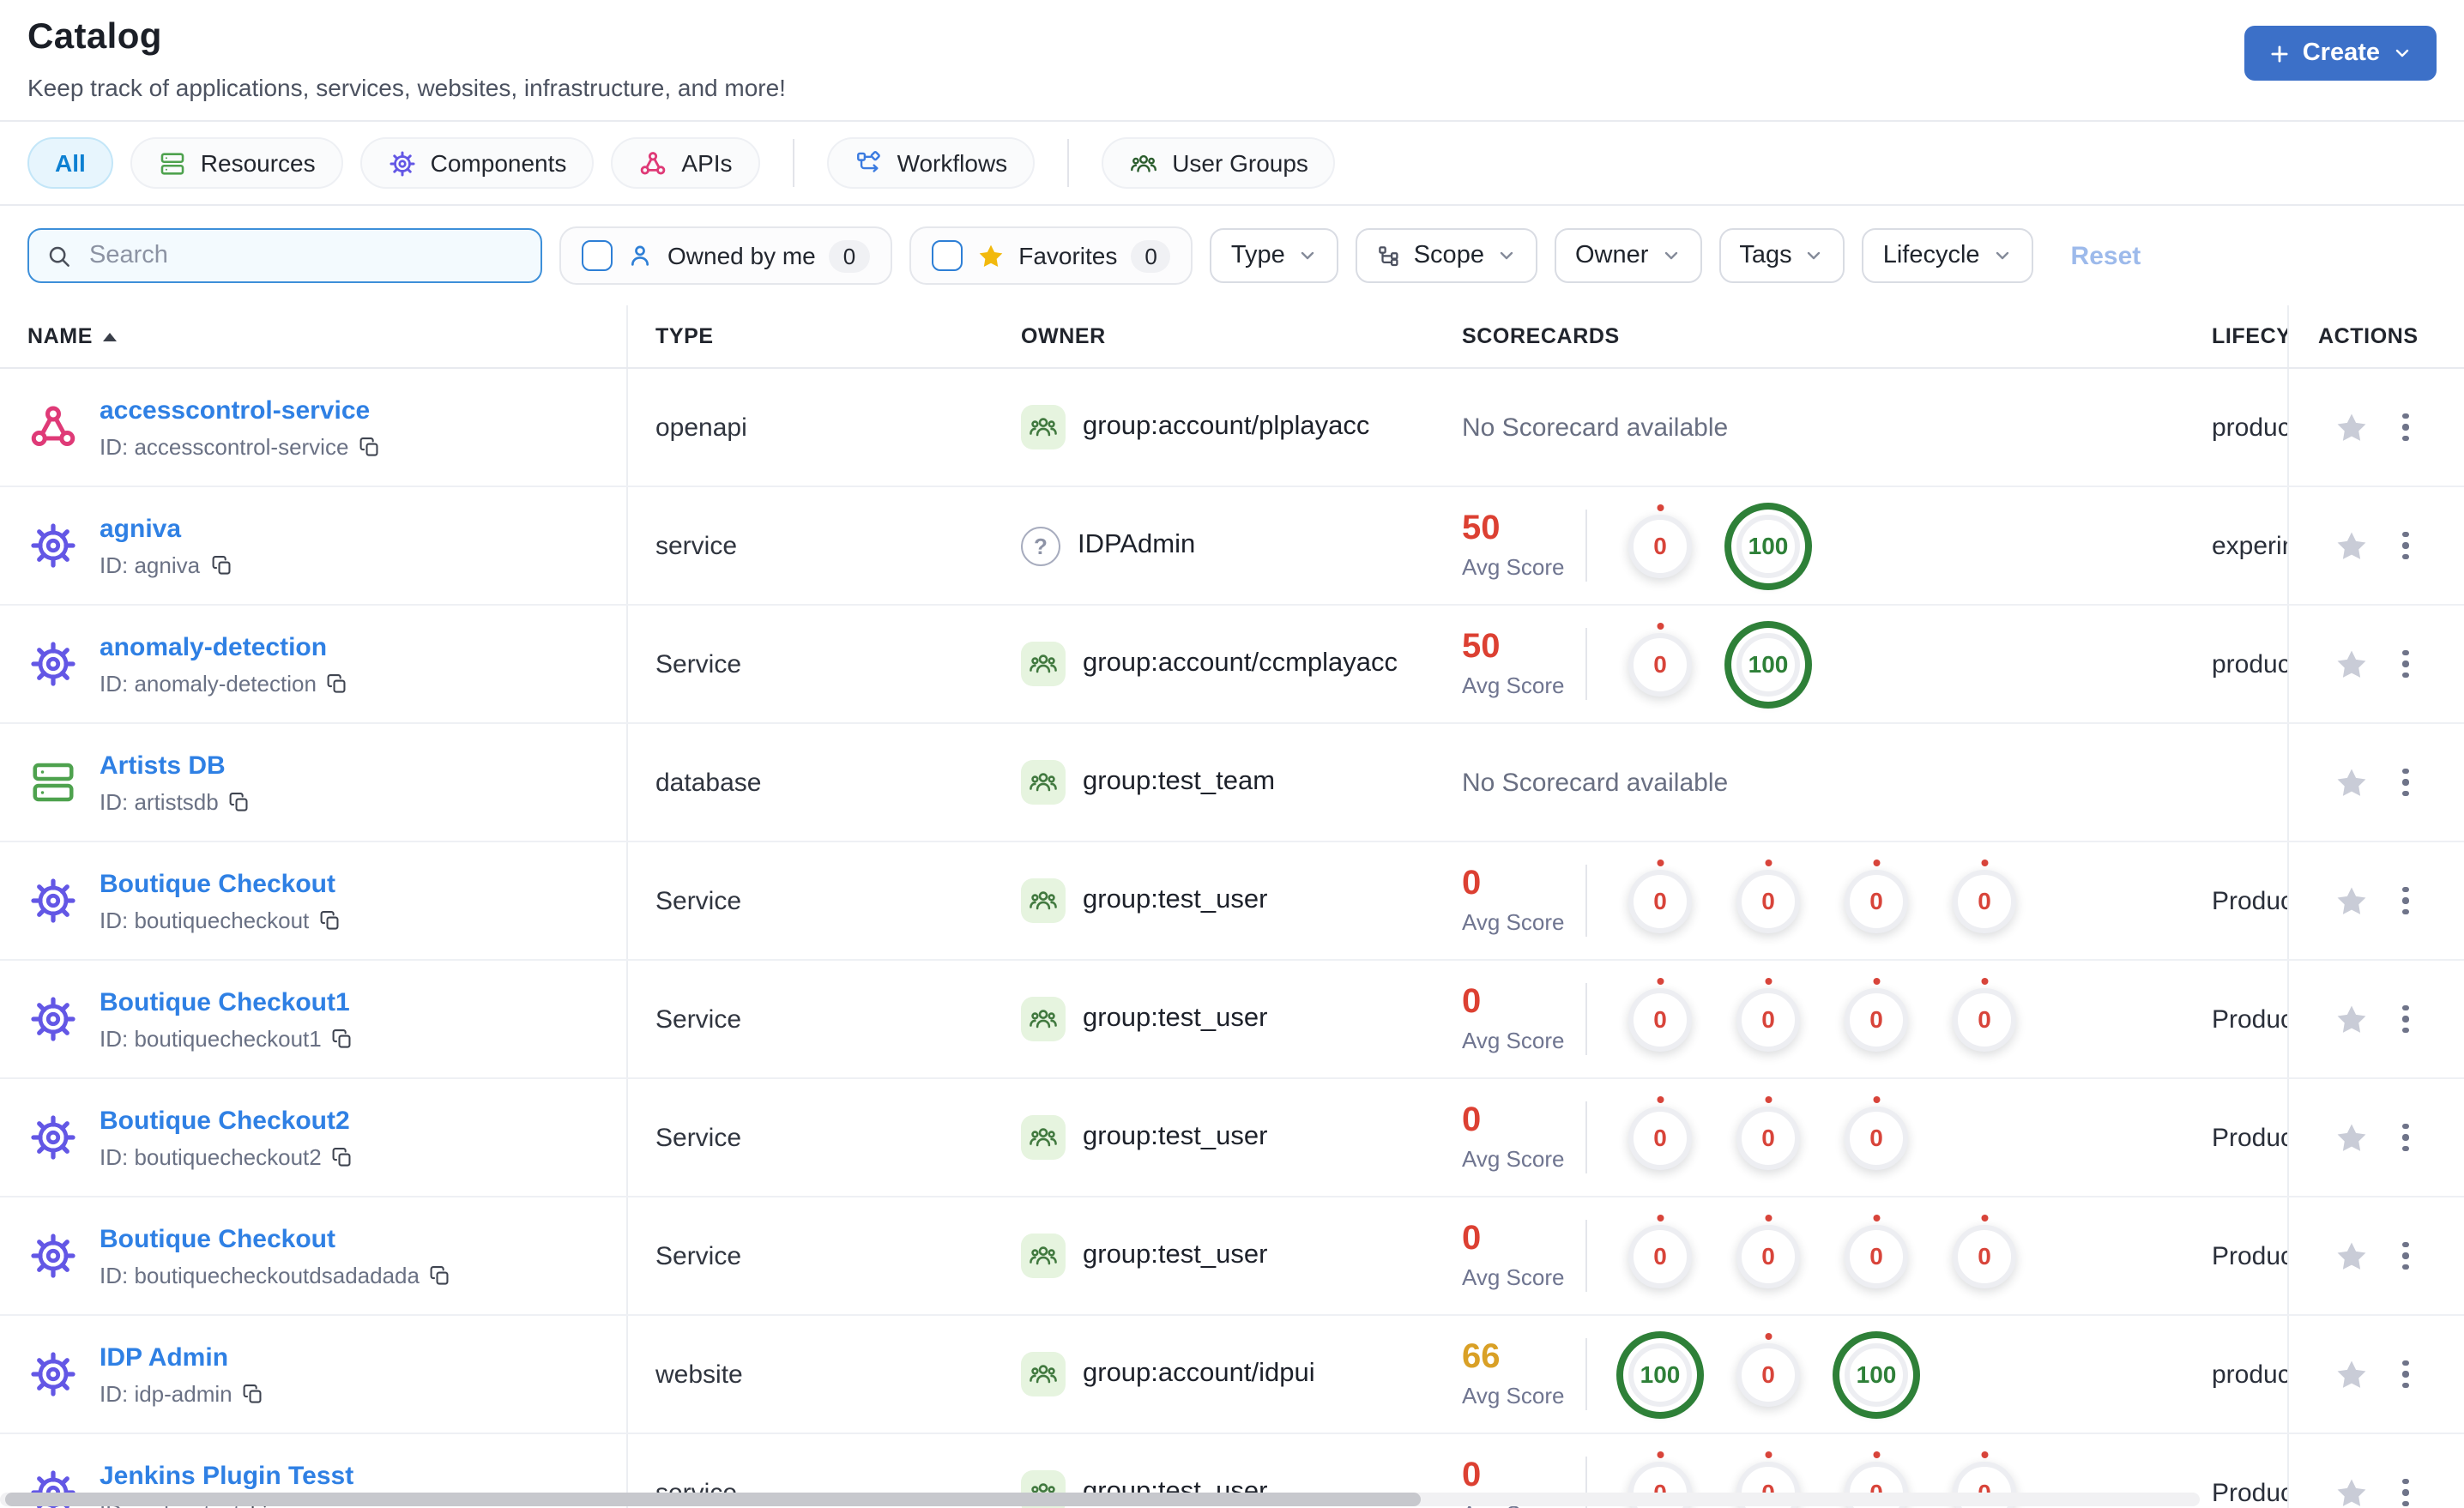 The height and width of the screenshot is (1508, 2464). I want to click on owned-by-me-checkbox, so click(597, 255).